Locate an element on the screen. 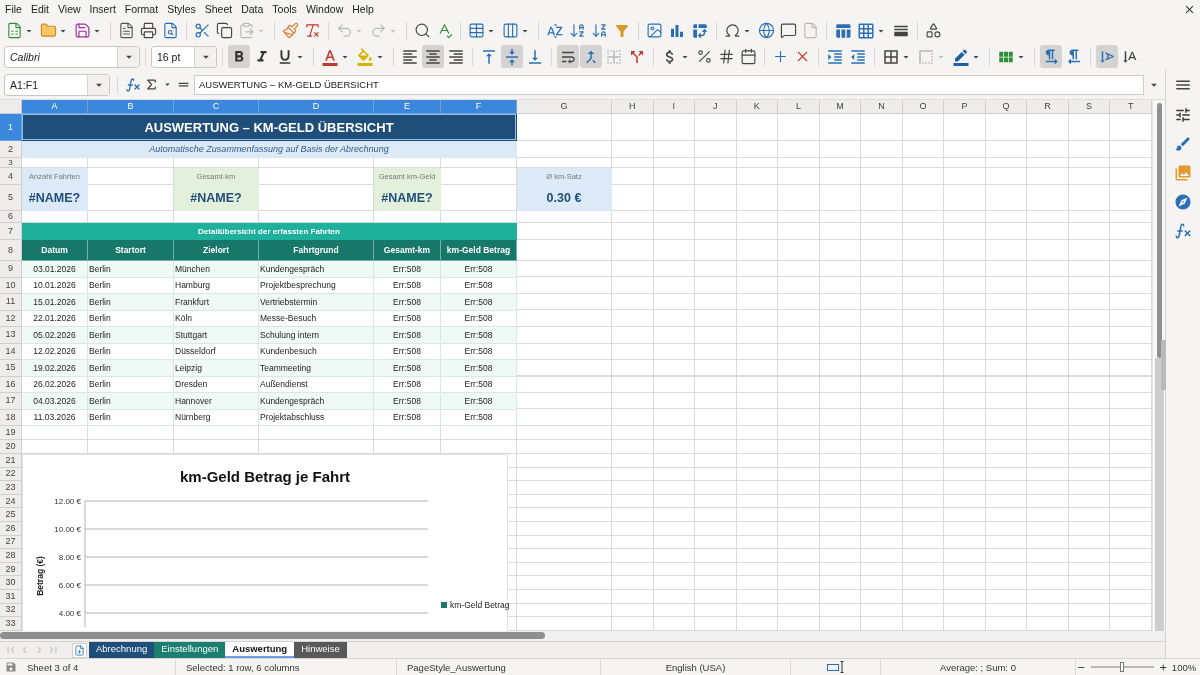  column-header: G is located at coordinates (564, 107).